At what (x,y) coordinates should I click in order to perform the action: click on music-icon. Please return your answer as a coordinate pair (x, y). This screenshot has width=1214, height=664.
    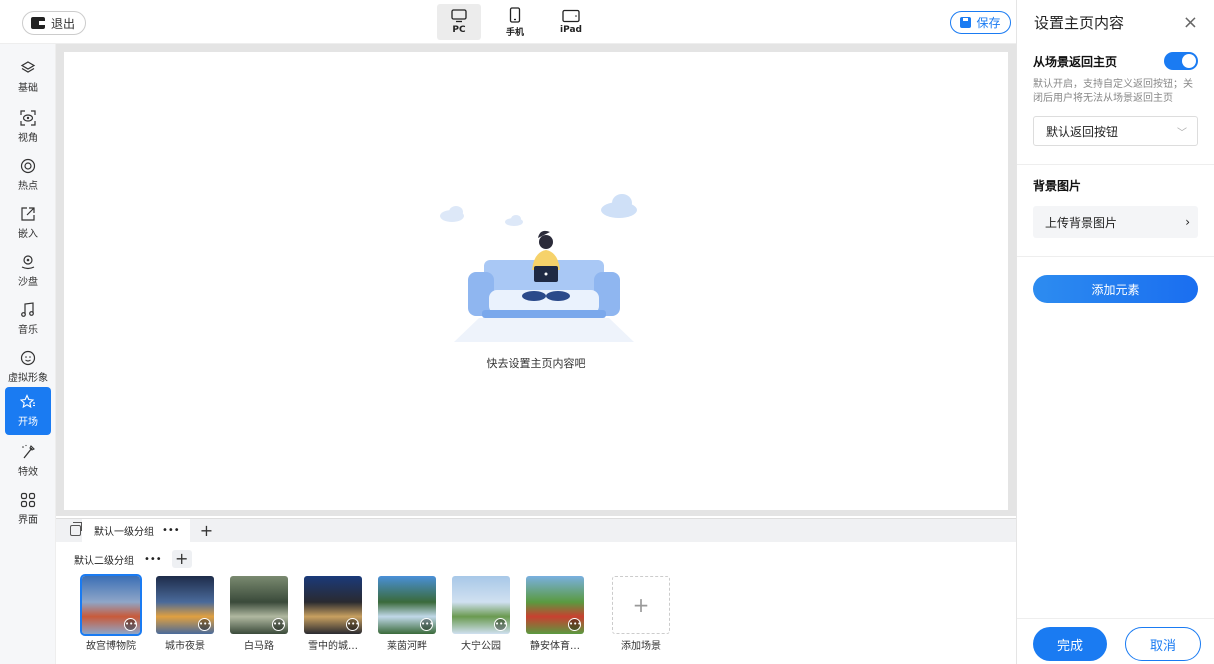
    Looking at the image, I should click on (27, 309).